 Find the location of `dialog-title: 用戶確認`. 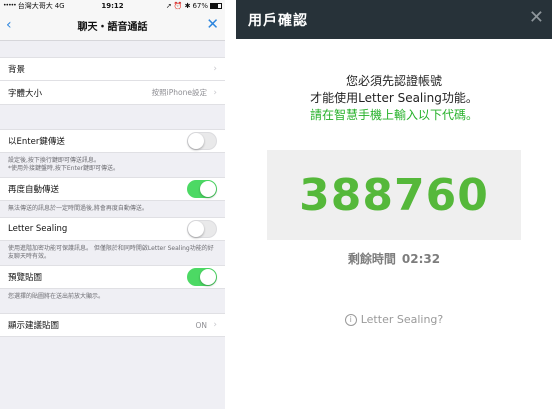

dialog-title: 用戶確認 is located at coordinates (278, 20).